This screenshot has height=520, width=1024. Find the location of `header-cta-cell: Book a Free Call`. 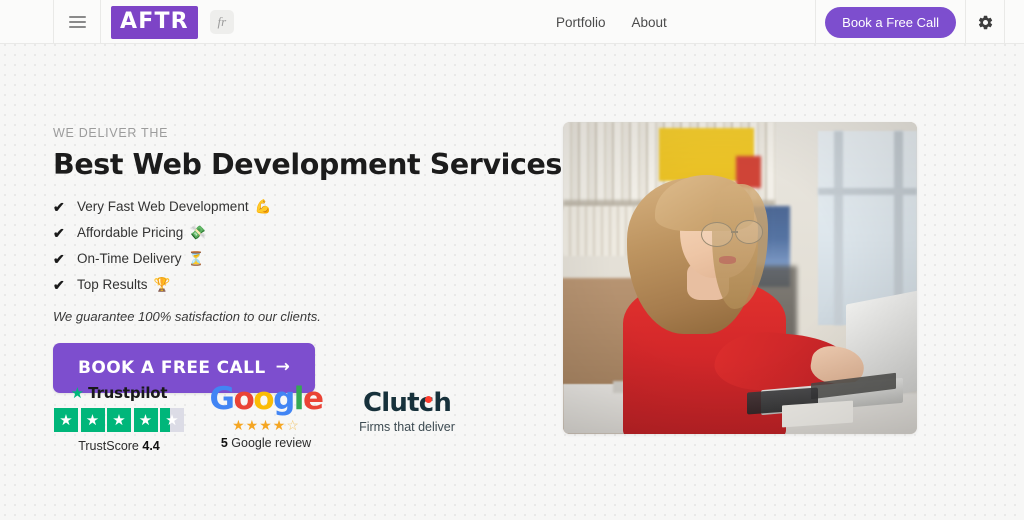

header-cta-cell: Book a Free Call is located at coordinates (890, 22).